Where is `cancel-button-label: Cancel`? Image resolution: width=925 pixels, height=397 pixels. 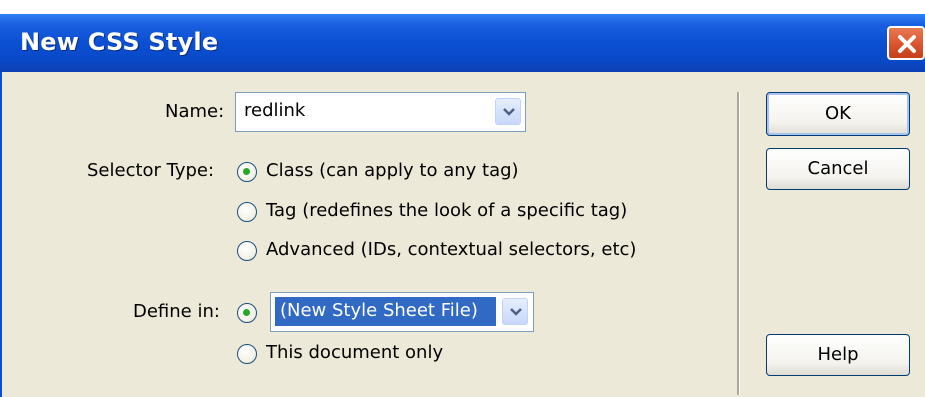 cancel-button-label: Cancel is located at coordinates (838, 168).